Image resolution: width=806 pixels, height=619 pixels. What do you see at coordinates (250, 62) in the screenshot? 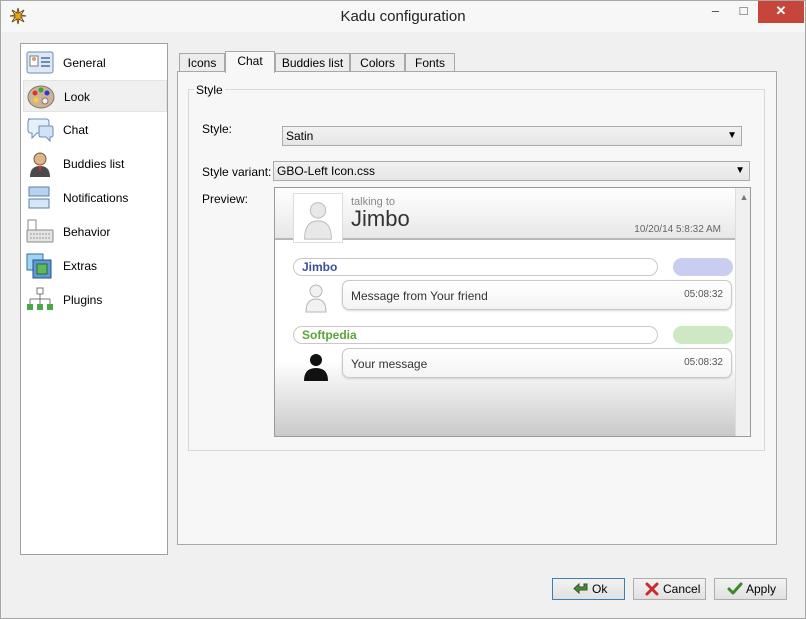
I see `tab-chat: Chat` at bounding box center [250, 62].